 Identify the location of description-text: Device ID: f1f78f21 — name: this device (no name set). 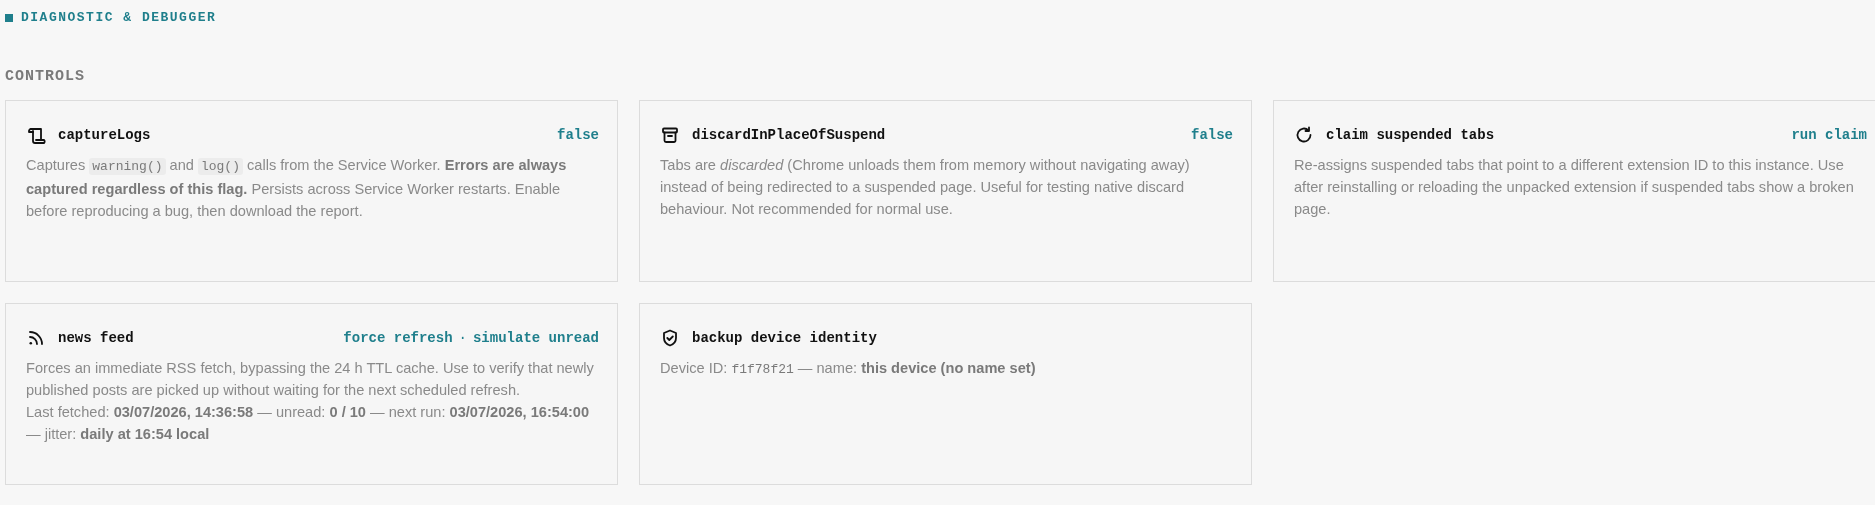
(848, 368).